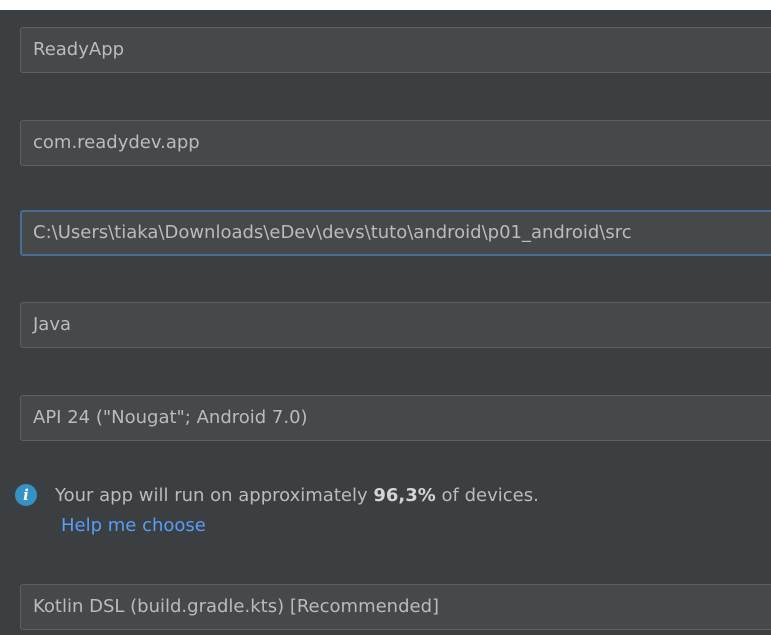 Image resolution: width=771 pixels, height=635 pixels. What do you see at coordinates (133, 525) in the screenshot?
I see `help-me-choose-link: Help me choose` at bounding box center [133, 525].